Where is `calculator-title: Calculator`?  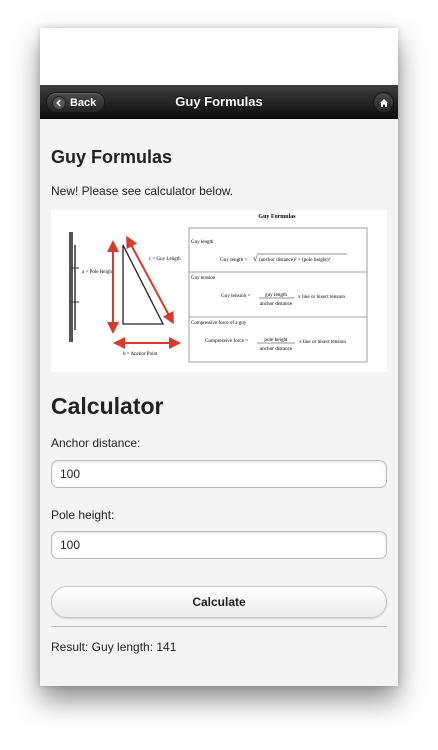
calculator-title: Calculator is located at coordinates (107, 406).